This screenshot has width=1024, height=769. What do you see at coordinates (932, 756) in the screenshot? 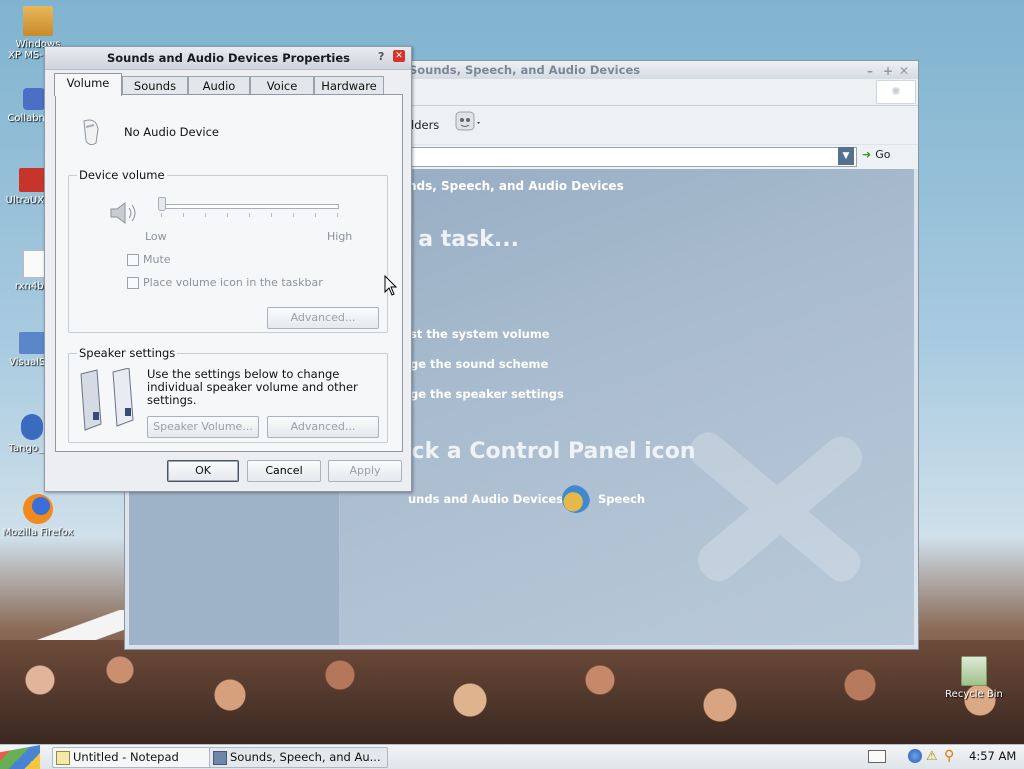
I see `warning-icon: ⚠` at bounding box center [932, 756].